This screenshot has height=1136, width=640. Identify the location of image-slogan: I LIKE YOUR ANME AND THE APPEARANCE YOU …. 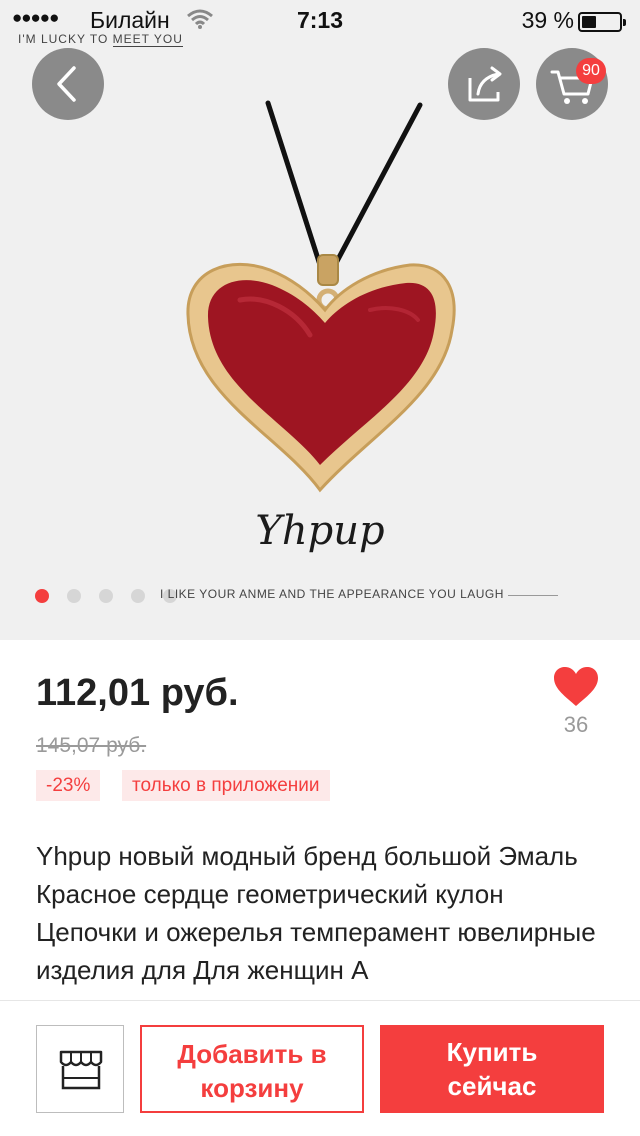
(332, 594).